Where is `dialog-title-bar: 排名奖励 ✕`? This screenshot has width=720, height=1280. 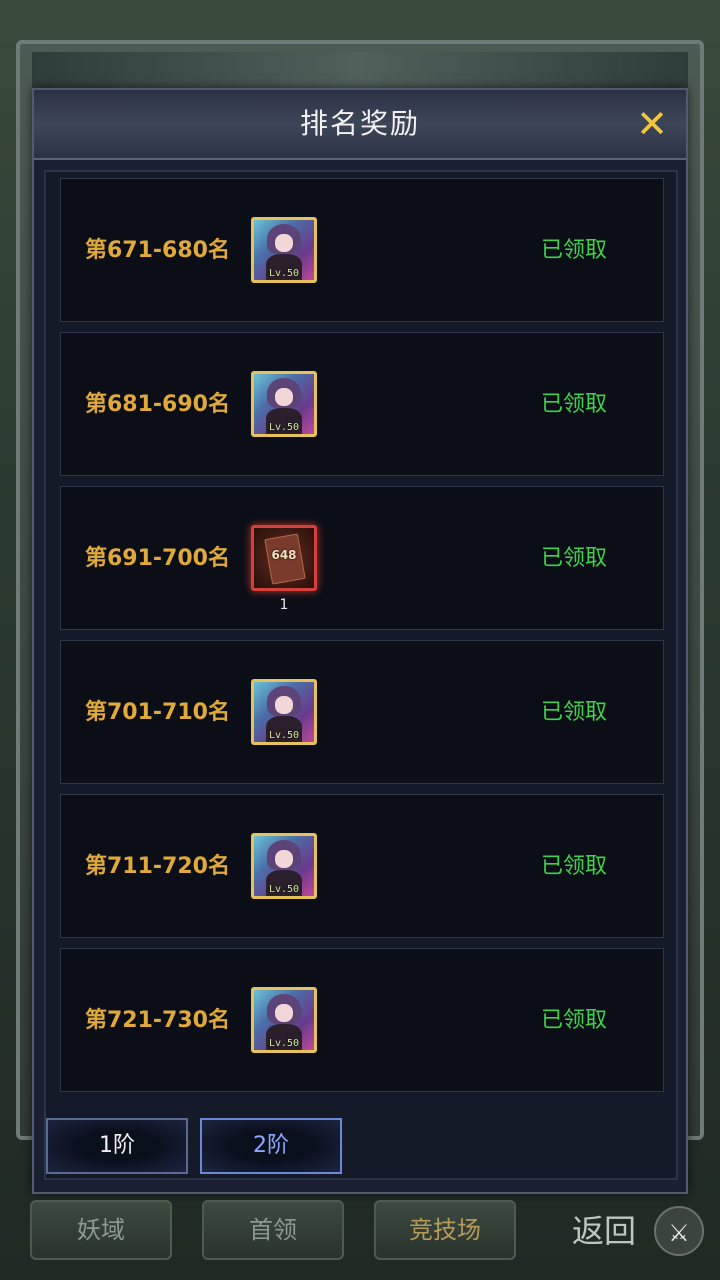 dialog-title-bar: 排名奖励 ✕ is located at coordinates (360, 125).